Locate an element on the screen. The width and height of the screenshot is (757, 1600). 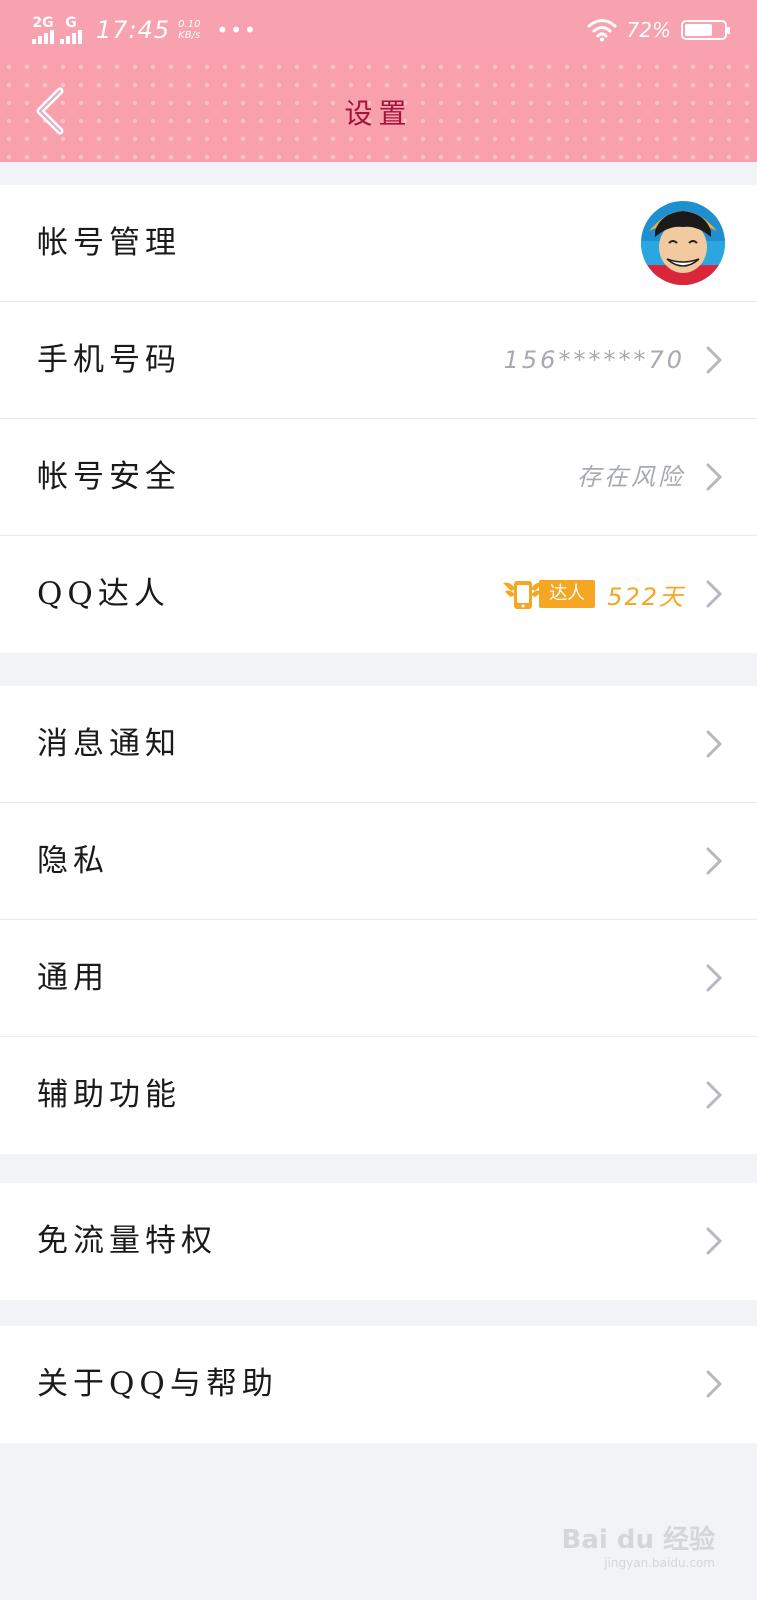
row-label: 帐号安全 is located at coordinates (109, 477).